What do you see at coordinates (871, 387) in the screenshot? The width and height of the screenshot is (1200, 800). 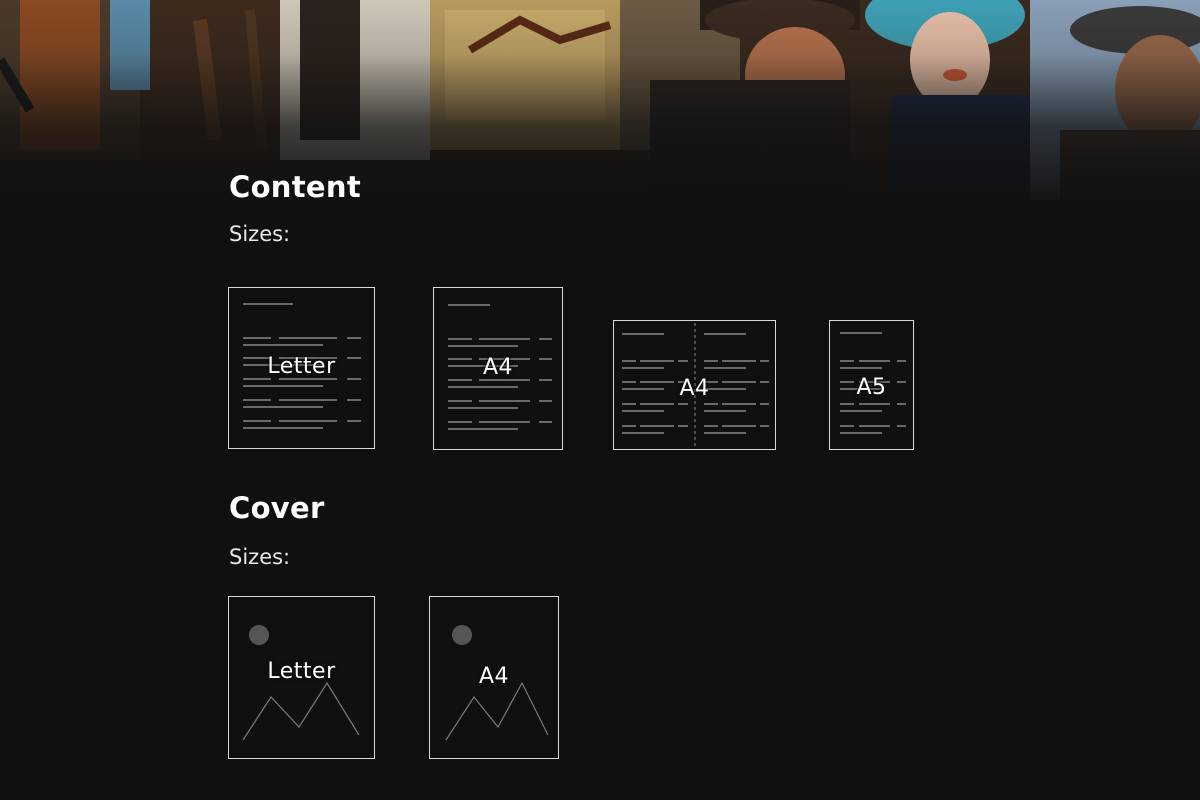 I see `size-label: A5` at bounding box center [871, 387].